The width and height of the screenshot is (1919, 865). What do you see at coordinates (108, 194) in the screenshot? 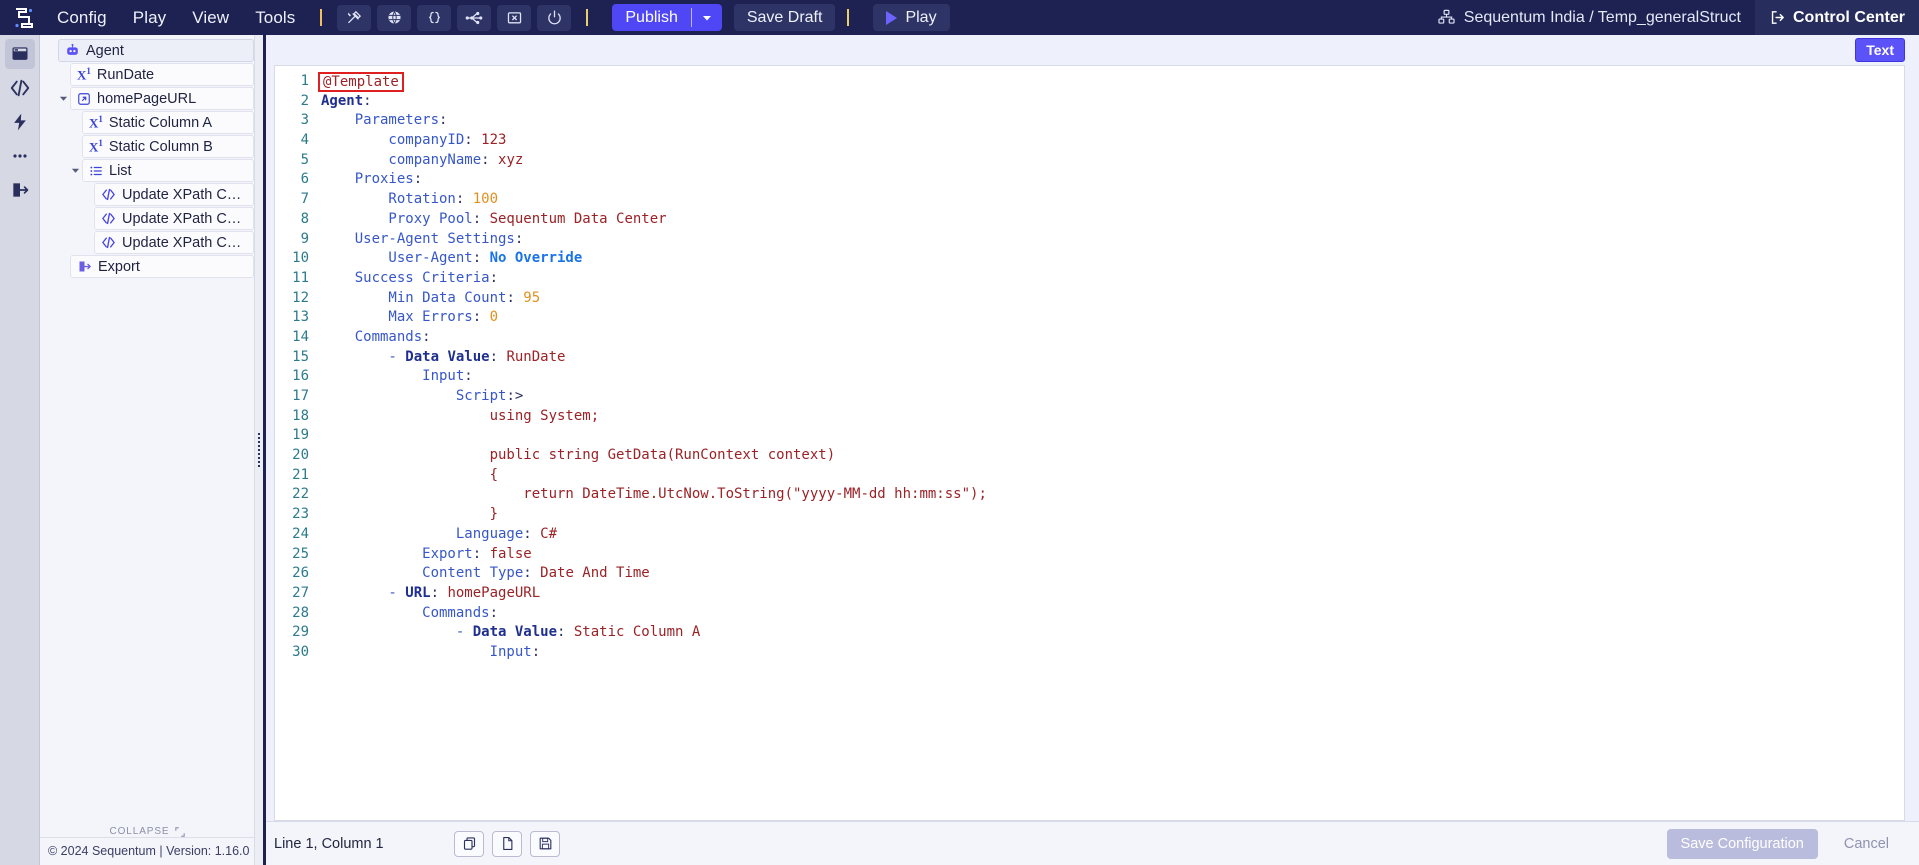
I see `code-brackets-icon` at bounding box center [108, 194].